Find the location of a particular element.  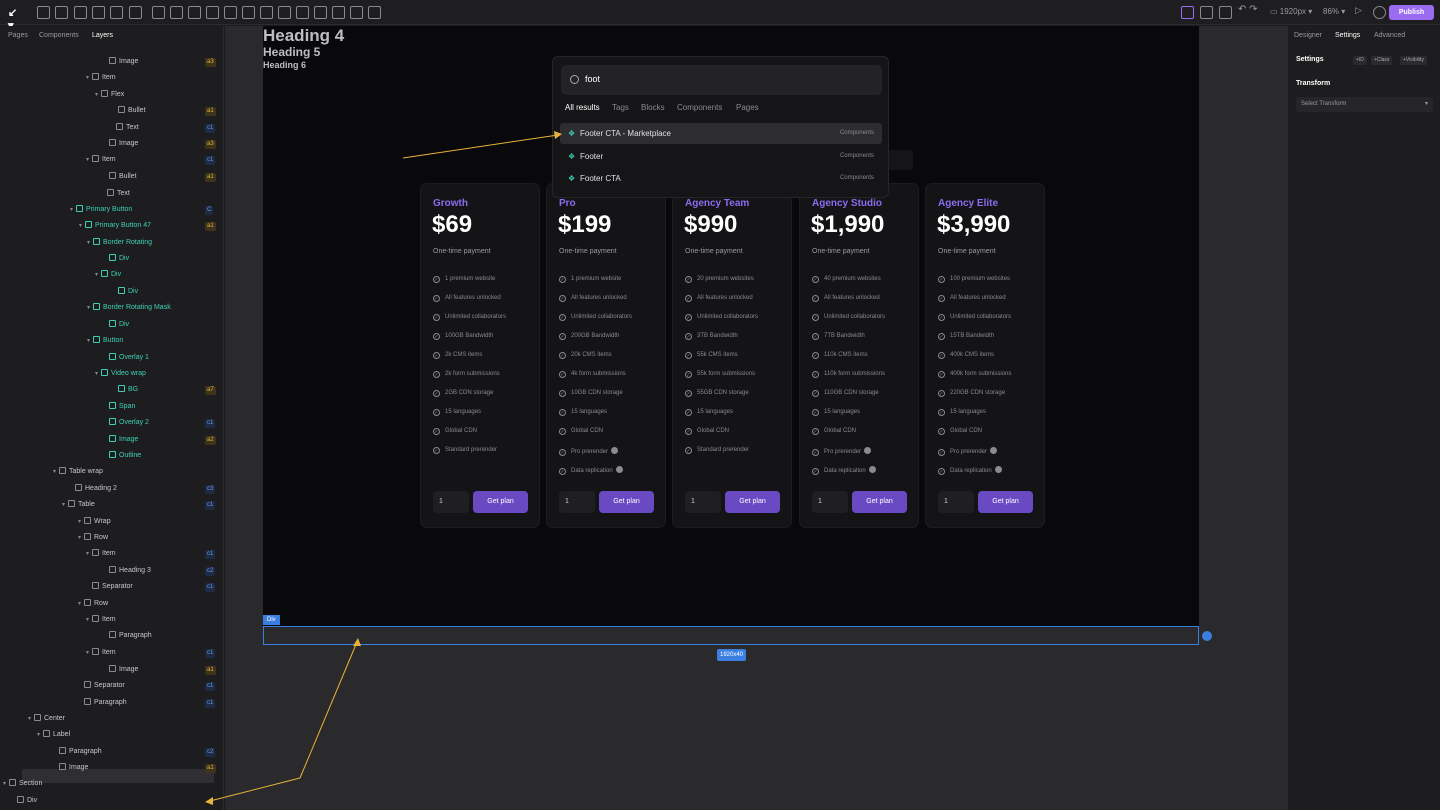

arrow-to-layer is located at coordinates (255, 789).